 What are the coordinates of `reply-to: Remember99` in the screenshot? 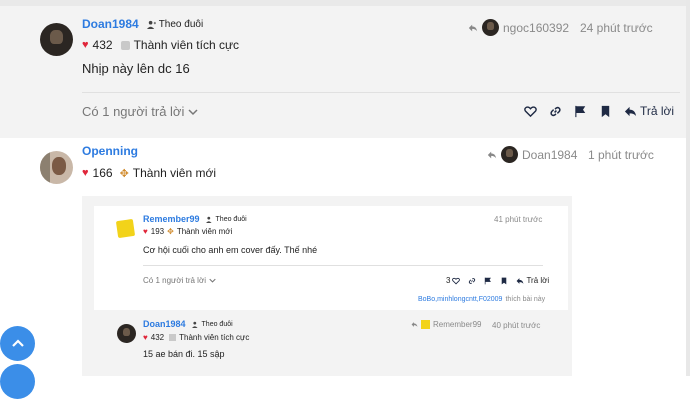 It's located at (446, 324).